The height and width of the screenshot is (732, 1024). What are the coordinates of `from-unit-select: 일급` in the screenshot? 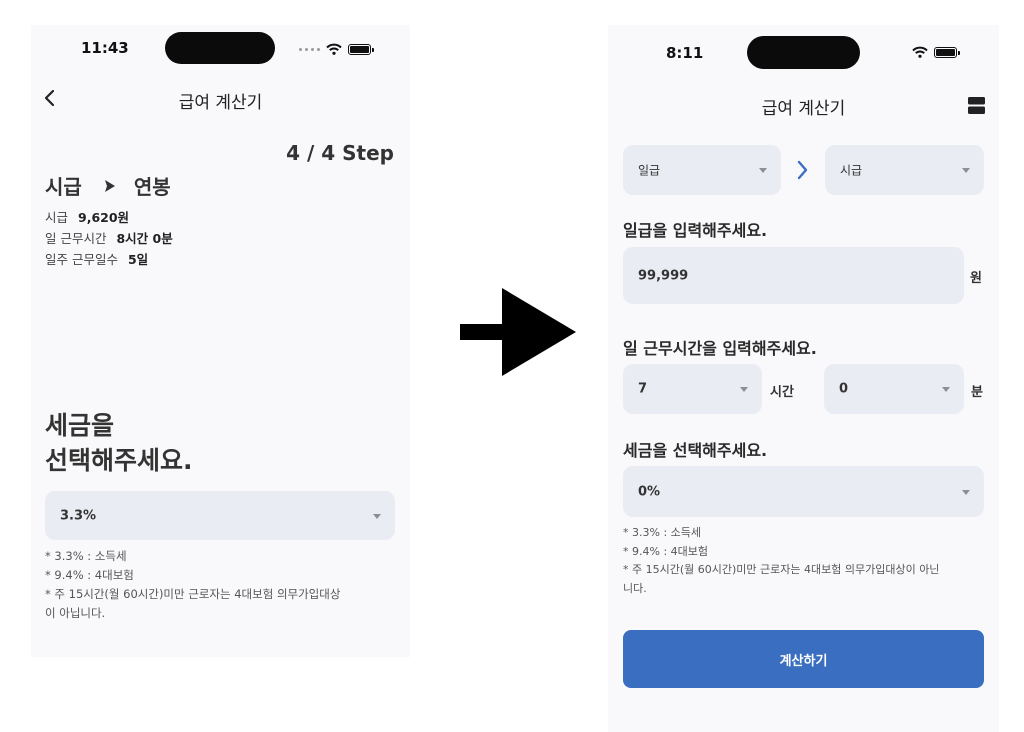 It's located at (702, 170).